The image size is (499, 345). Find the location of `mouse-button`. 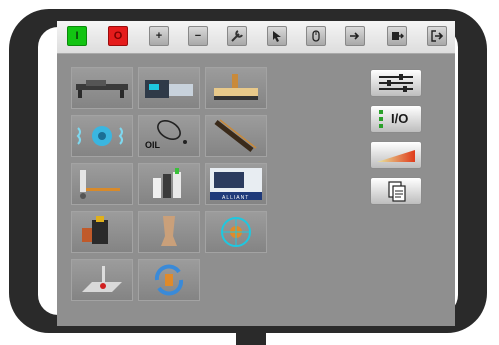

mouse-button is located at coordinates (316, 36).